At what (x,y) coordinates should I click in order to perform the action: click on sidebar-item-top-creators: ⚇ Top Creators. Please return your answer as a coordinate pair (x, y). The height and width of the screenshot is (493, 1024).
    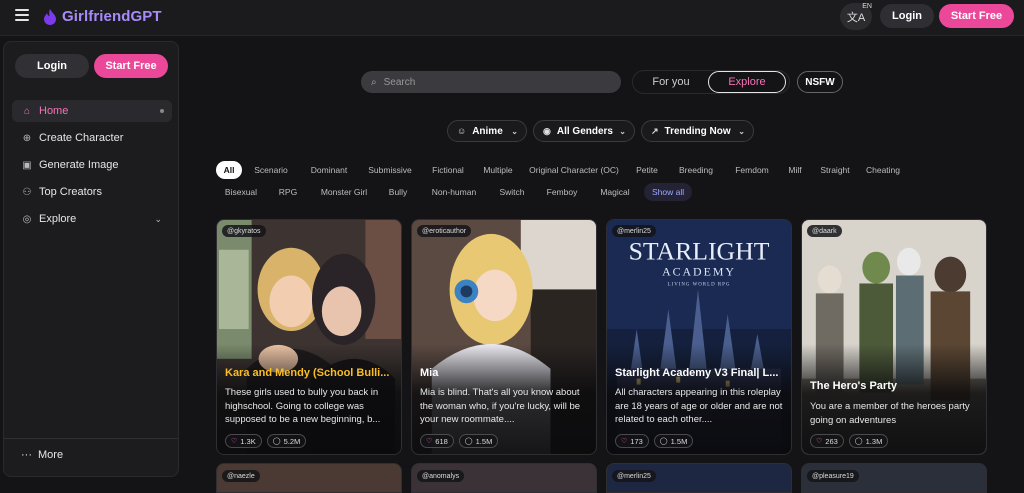
    Looking at the image, I should click on (92, 192).